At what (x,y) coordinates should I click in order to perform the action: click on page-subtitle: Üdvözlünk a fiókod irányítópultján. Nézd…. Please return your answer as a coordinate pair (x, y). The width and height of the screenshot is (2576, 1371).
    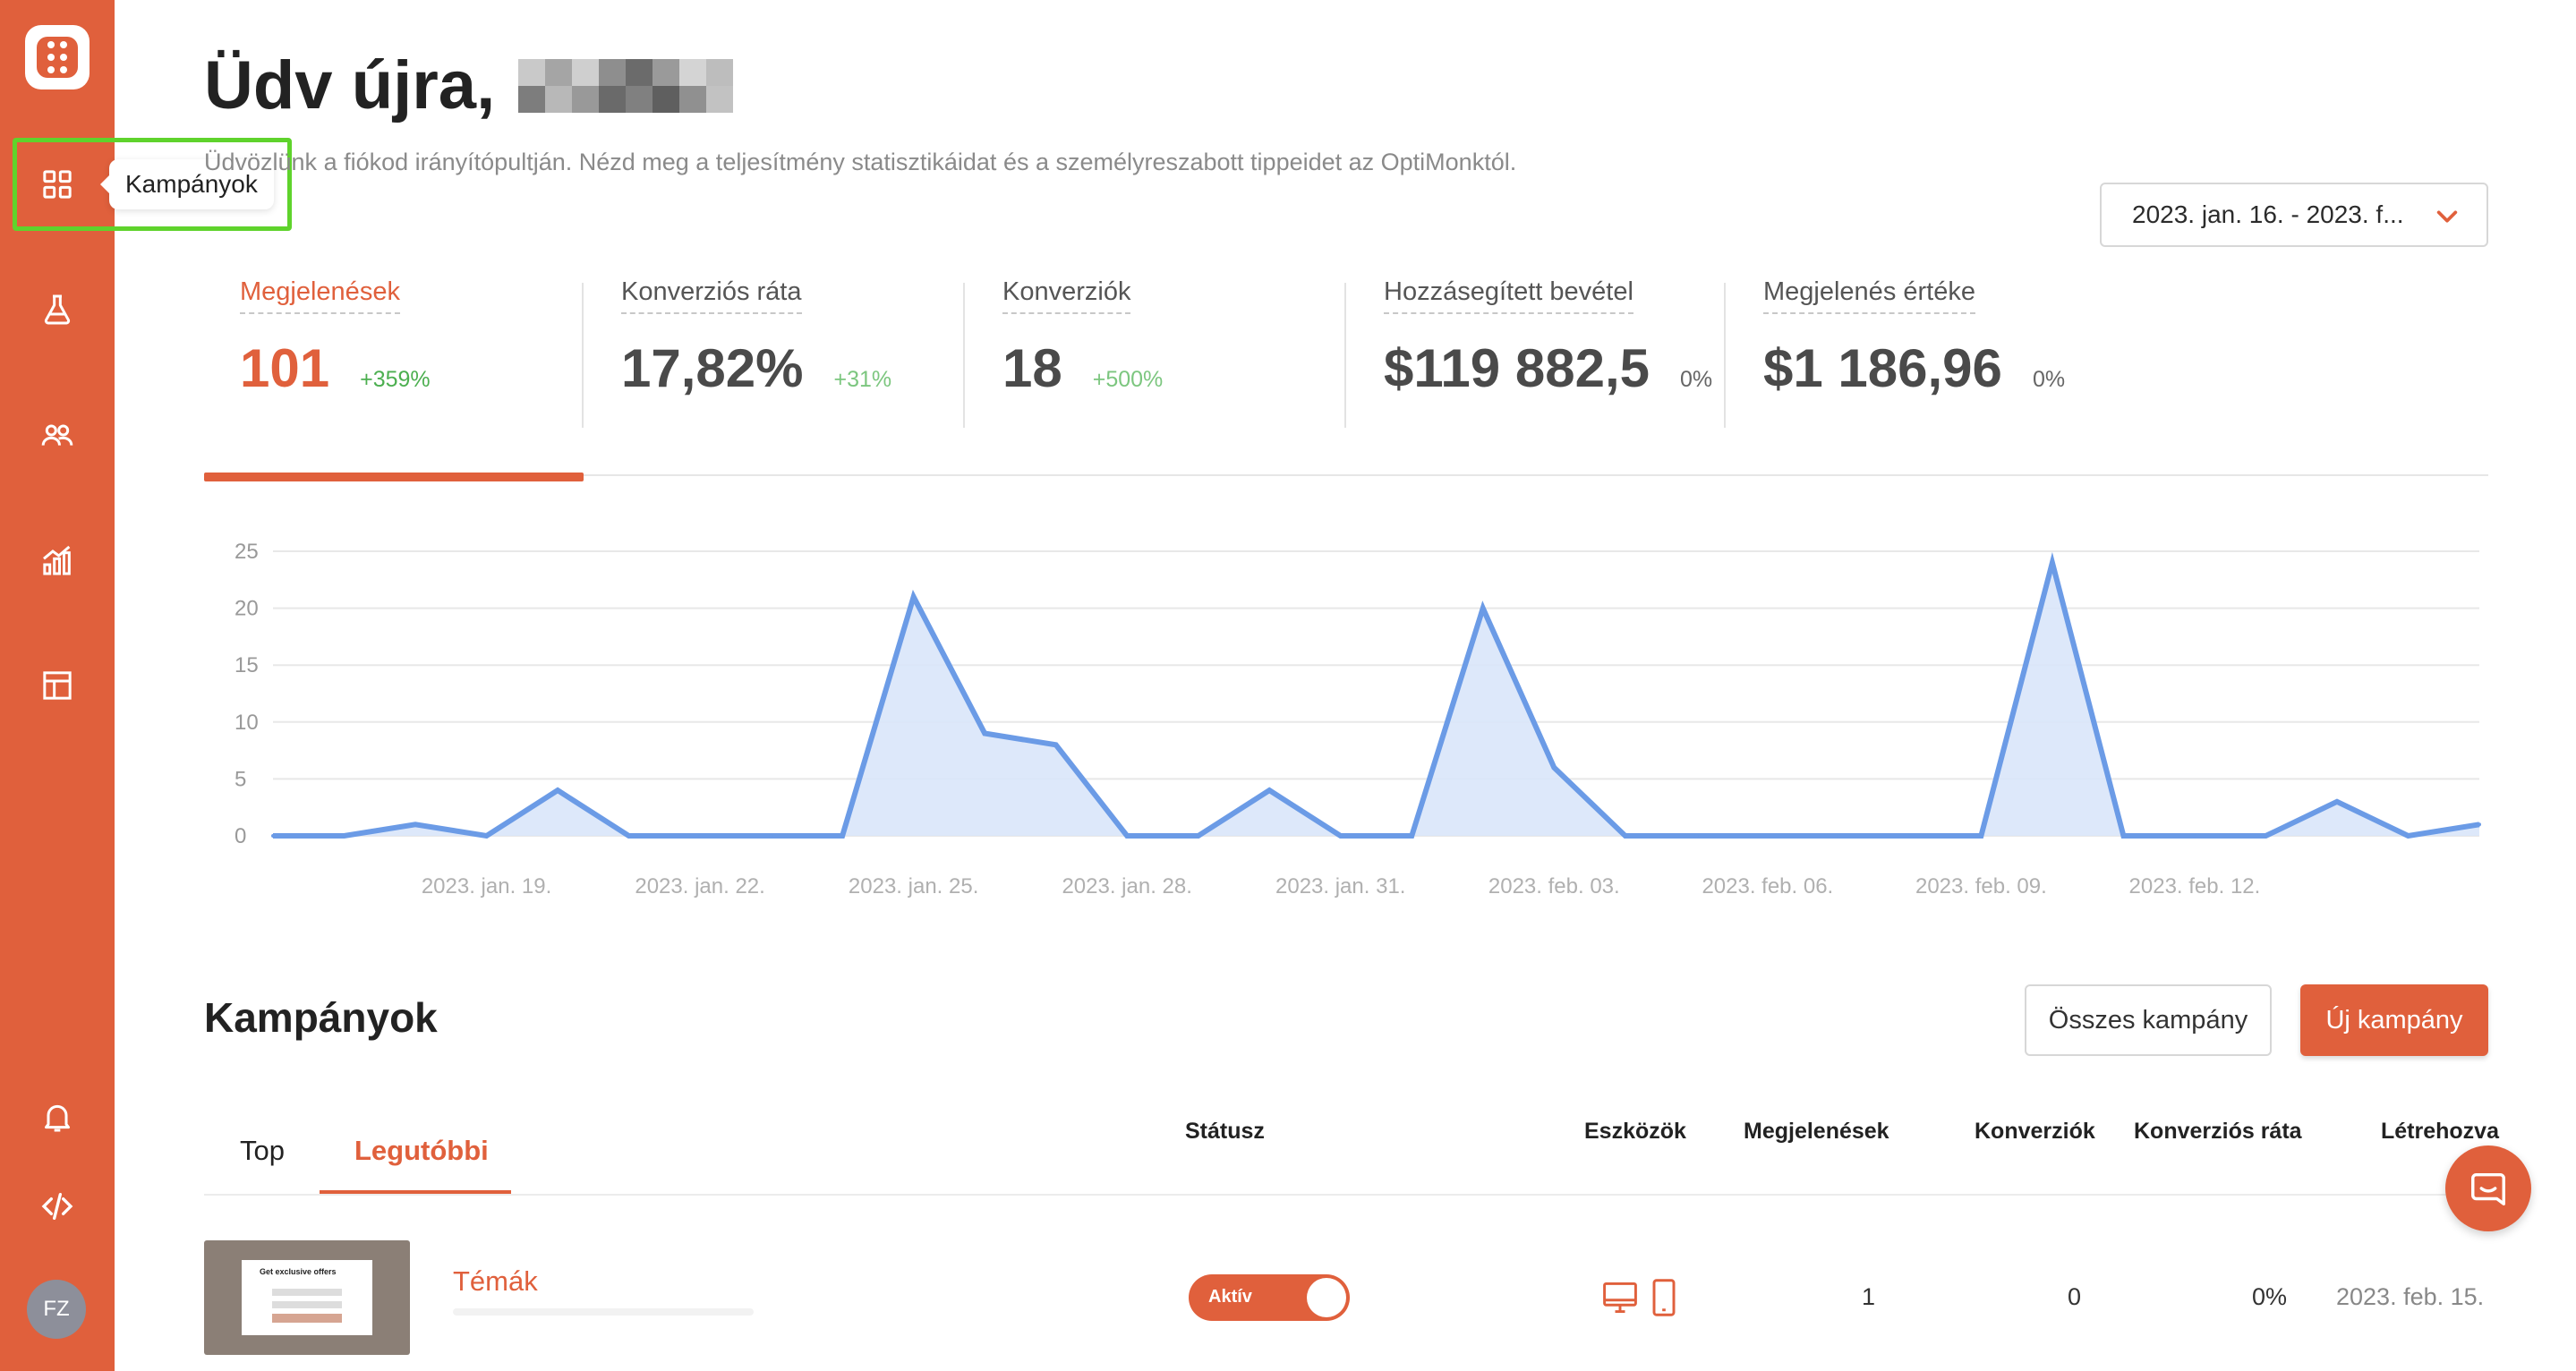
    Looking at the image, I should click on (860, 162).